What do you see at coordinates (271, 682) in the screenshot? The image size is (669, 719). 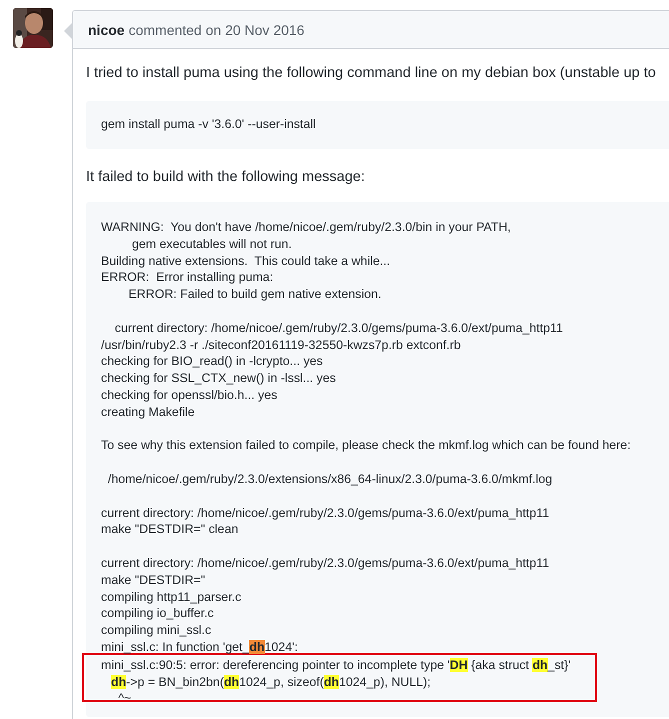 I see `code-line: dh->p = BN_bin2bn(dh1024_p, sizeof(dh1024_p), NULL);` at bounding box center [271, 682].